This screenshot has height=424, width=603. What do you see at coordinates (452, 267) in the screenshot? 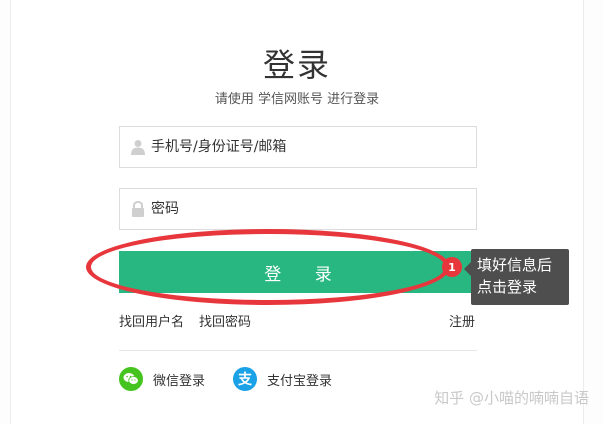
I see `annotation-step-badge: 1` at bounding box center [452, 267].